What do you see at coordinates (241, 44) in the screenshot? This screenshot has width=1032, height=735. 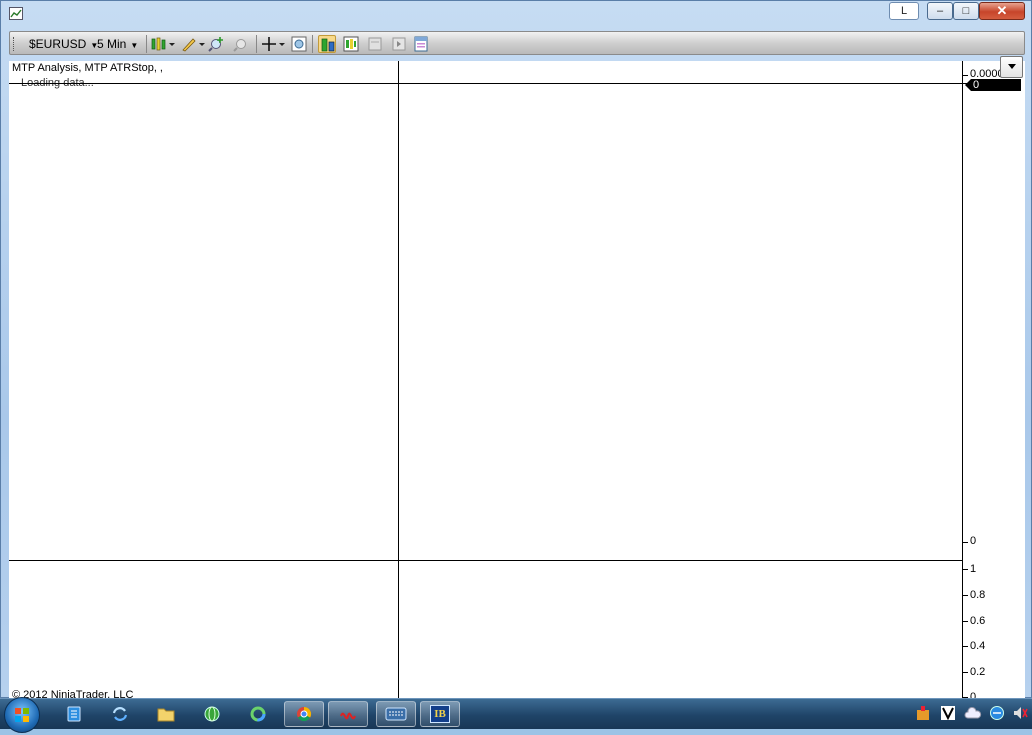 I see `zoom-out-icon` at bounding box center [241, 44].